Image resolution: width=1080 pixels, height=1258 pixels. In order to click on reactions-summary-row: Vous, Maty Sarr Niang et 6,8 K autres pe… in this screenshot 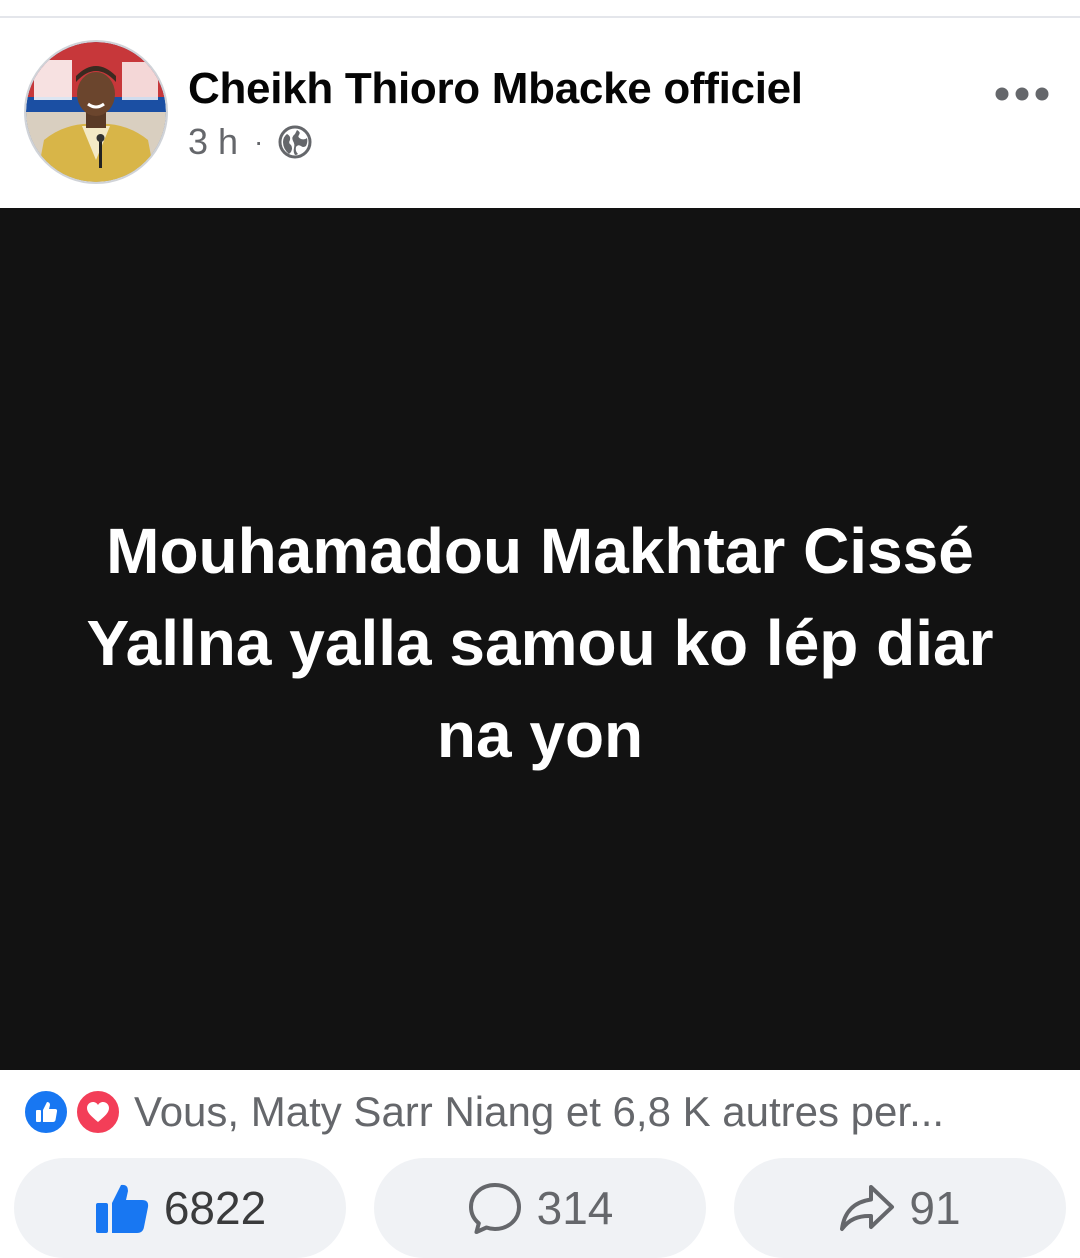, I will do `click(542, 1112)`.